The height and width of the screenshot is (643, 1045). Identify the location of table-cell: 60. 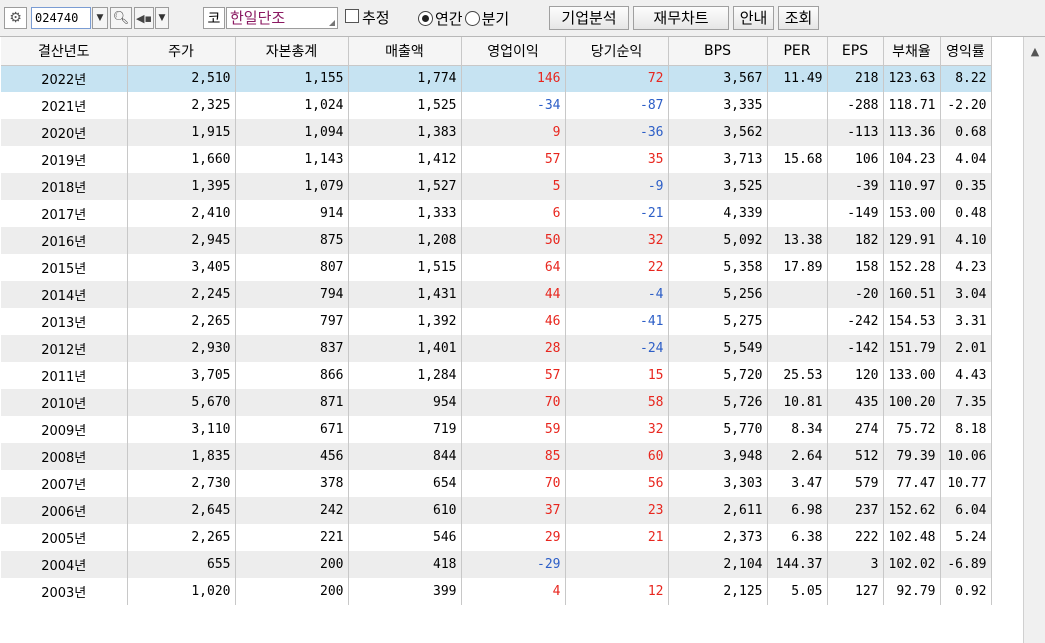
(617, 456).